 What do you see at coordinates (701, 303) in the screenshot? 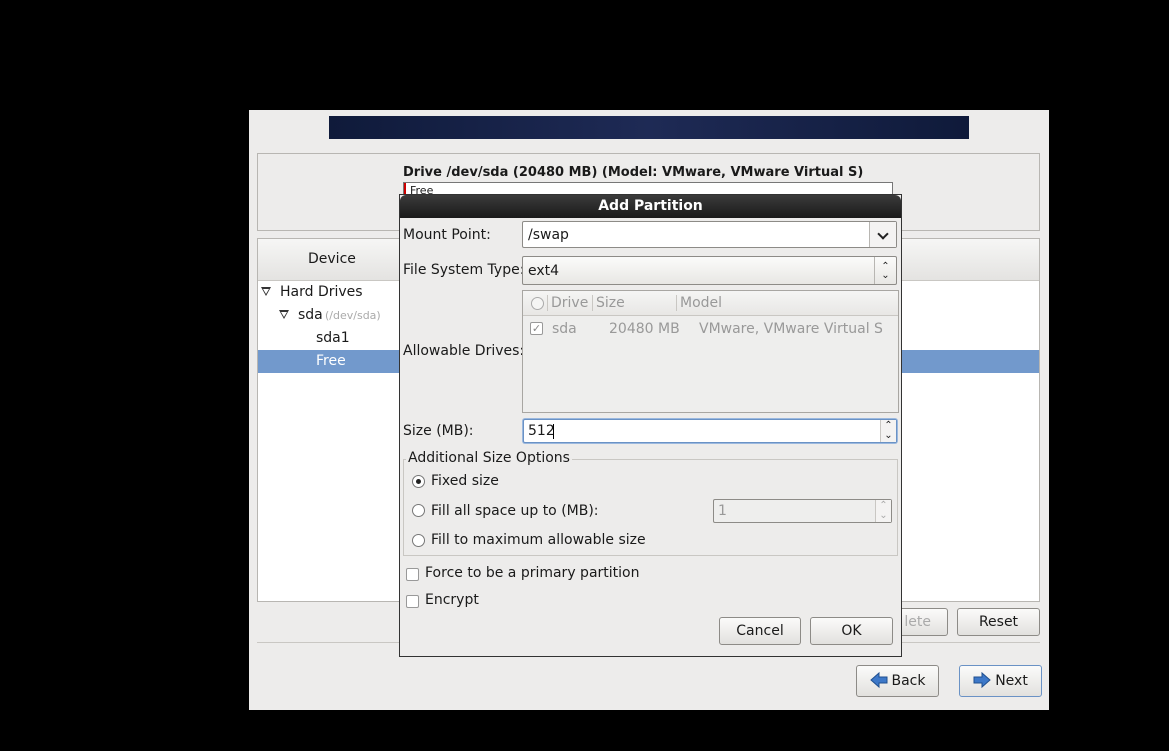
I see `column-model: Model` at bounding box center [701, 303].